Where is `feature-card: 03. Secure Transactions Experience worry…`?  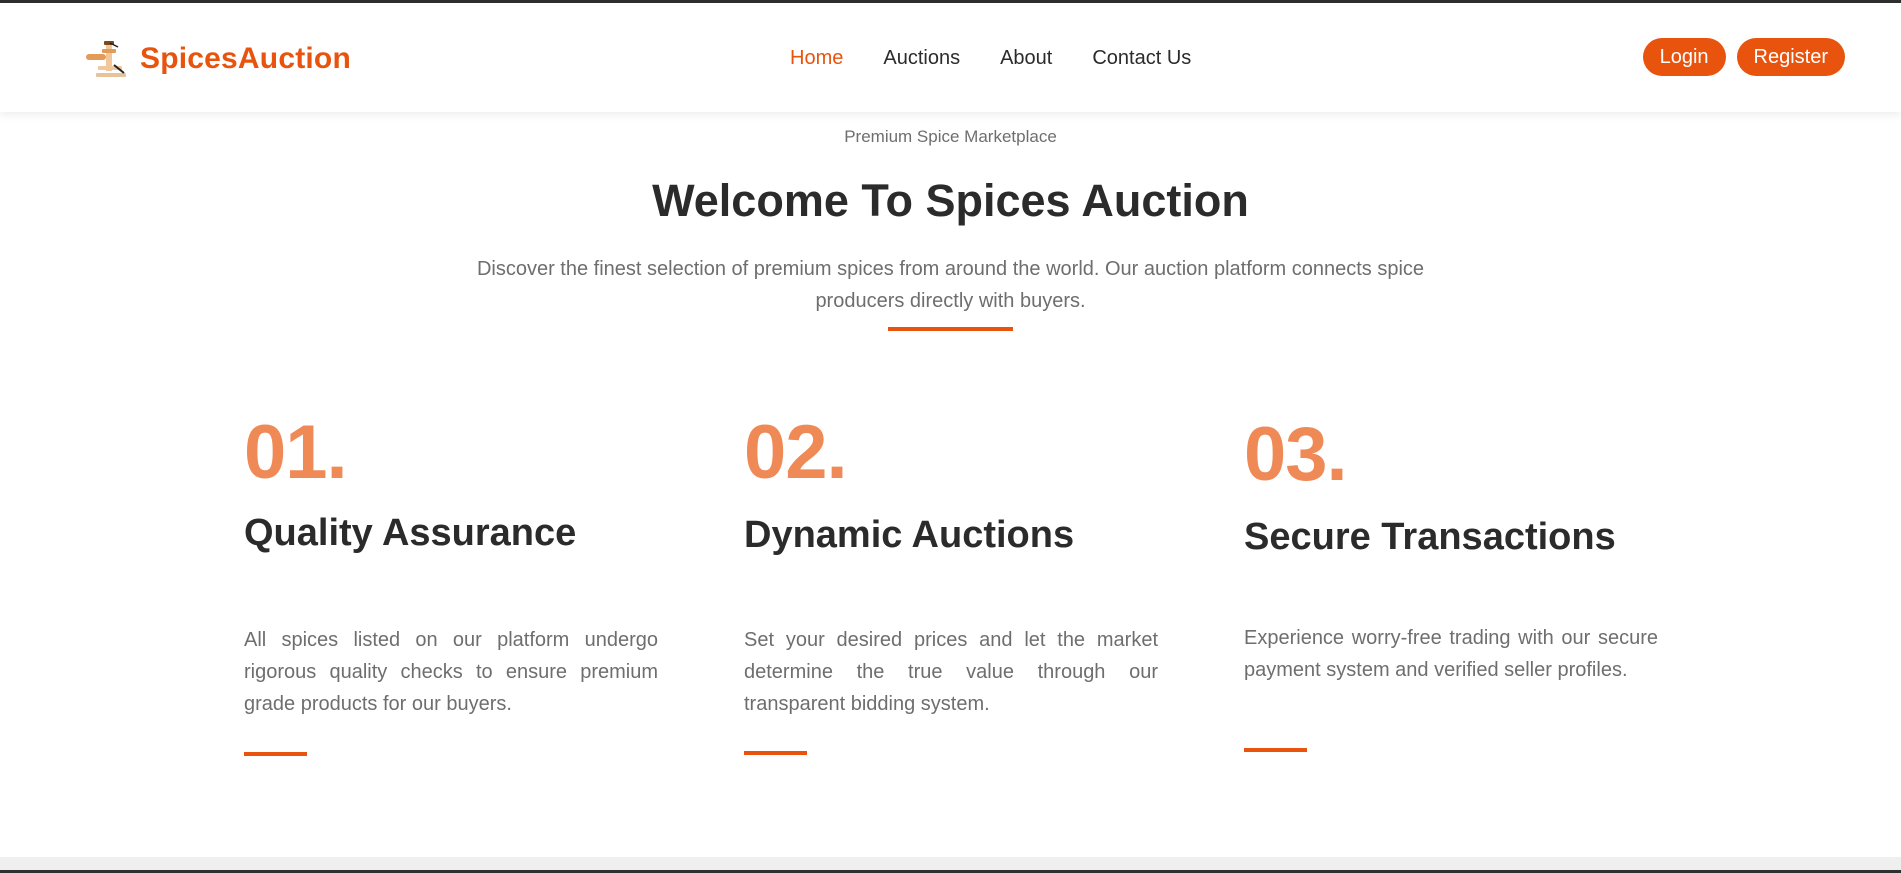 feature-card: 03. Secure Transactions Experience worry… is located at coordinates (1451, 590).